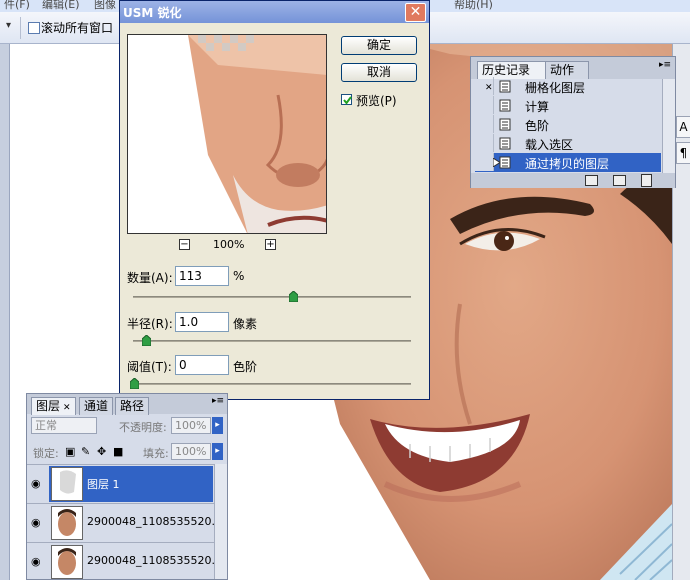 The height and width of the screenshot is (581, 690). I want to click on tab-channels: 通道, so click(96, 406).